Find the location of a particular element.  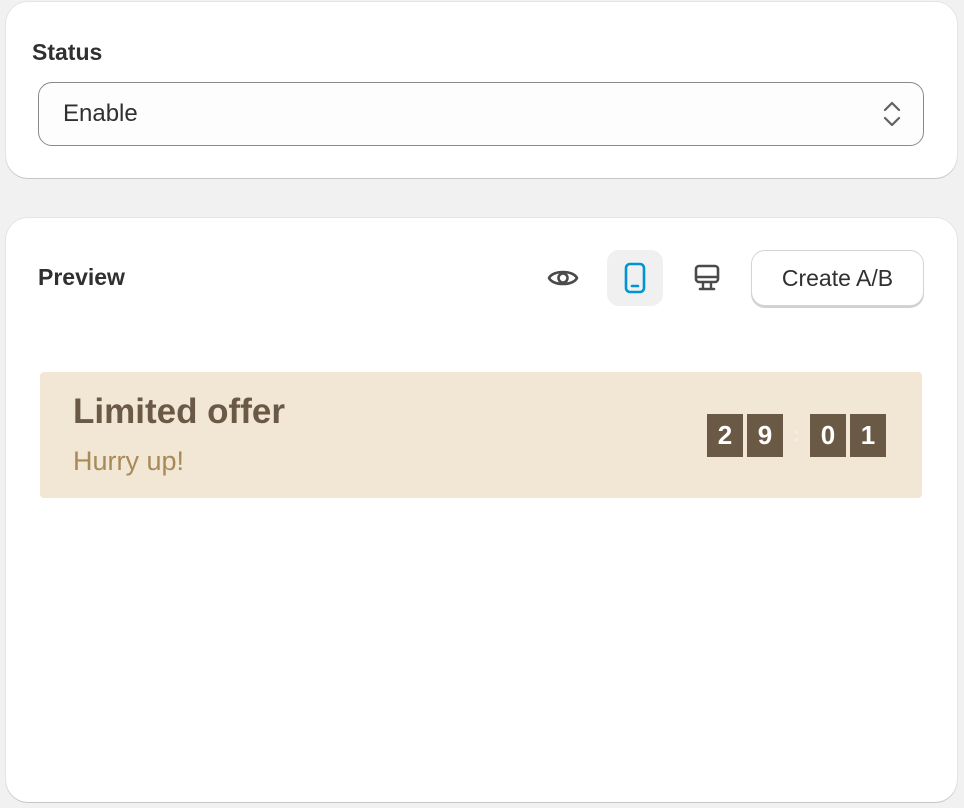

countdown-banner-preview: Limited offer Hurry up! 2 9 : 0 1 is located at coordinates (481, 435).